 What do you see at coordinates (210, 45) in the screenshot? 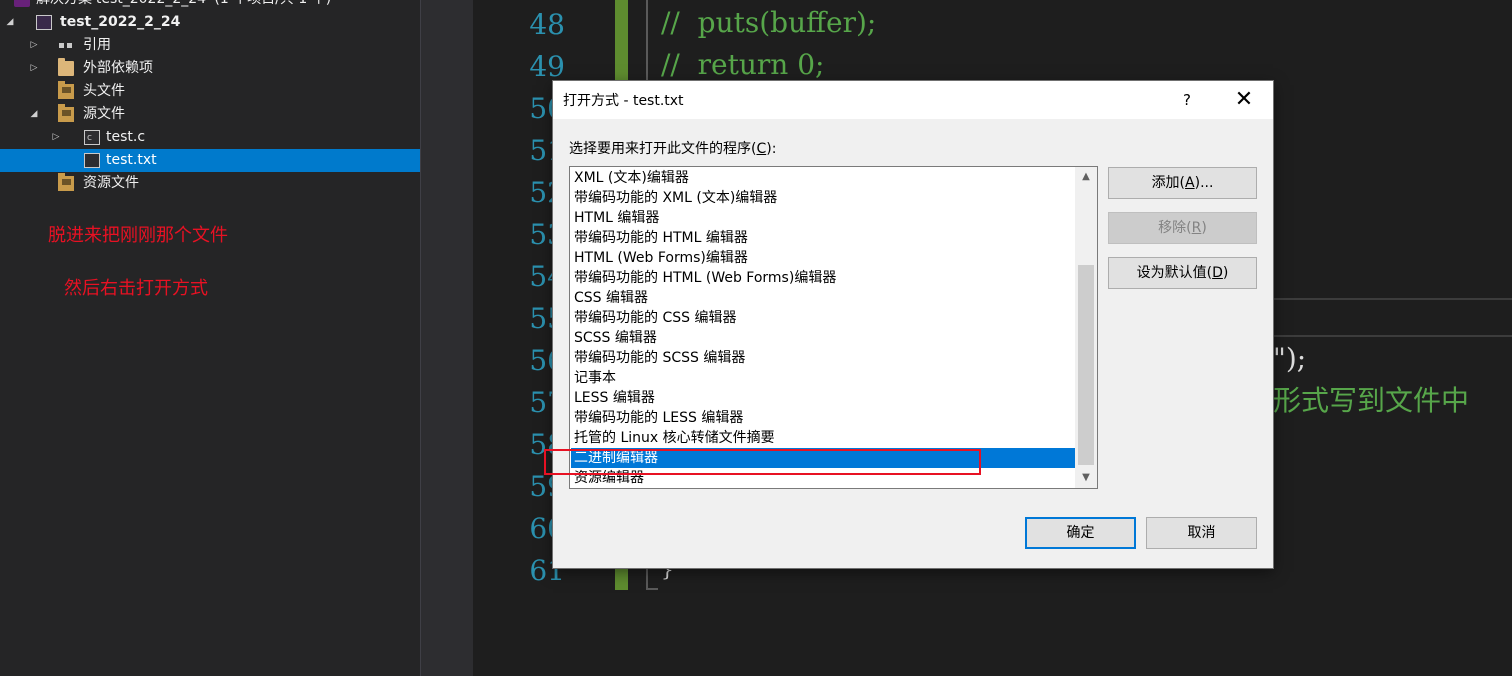
I see `tree-item-references: ▷ 引用` at bounding box center [210, 45].